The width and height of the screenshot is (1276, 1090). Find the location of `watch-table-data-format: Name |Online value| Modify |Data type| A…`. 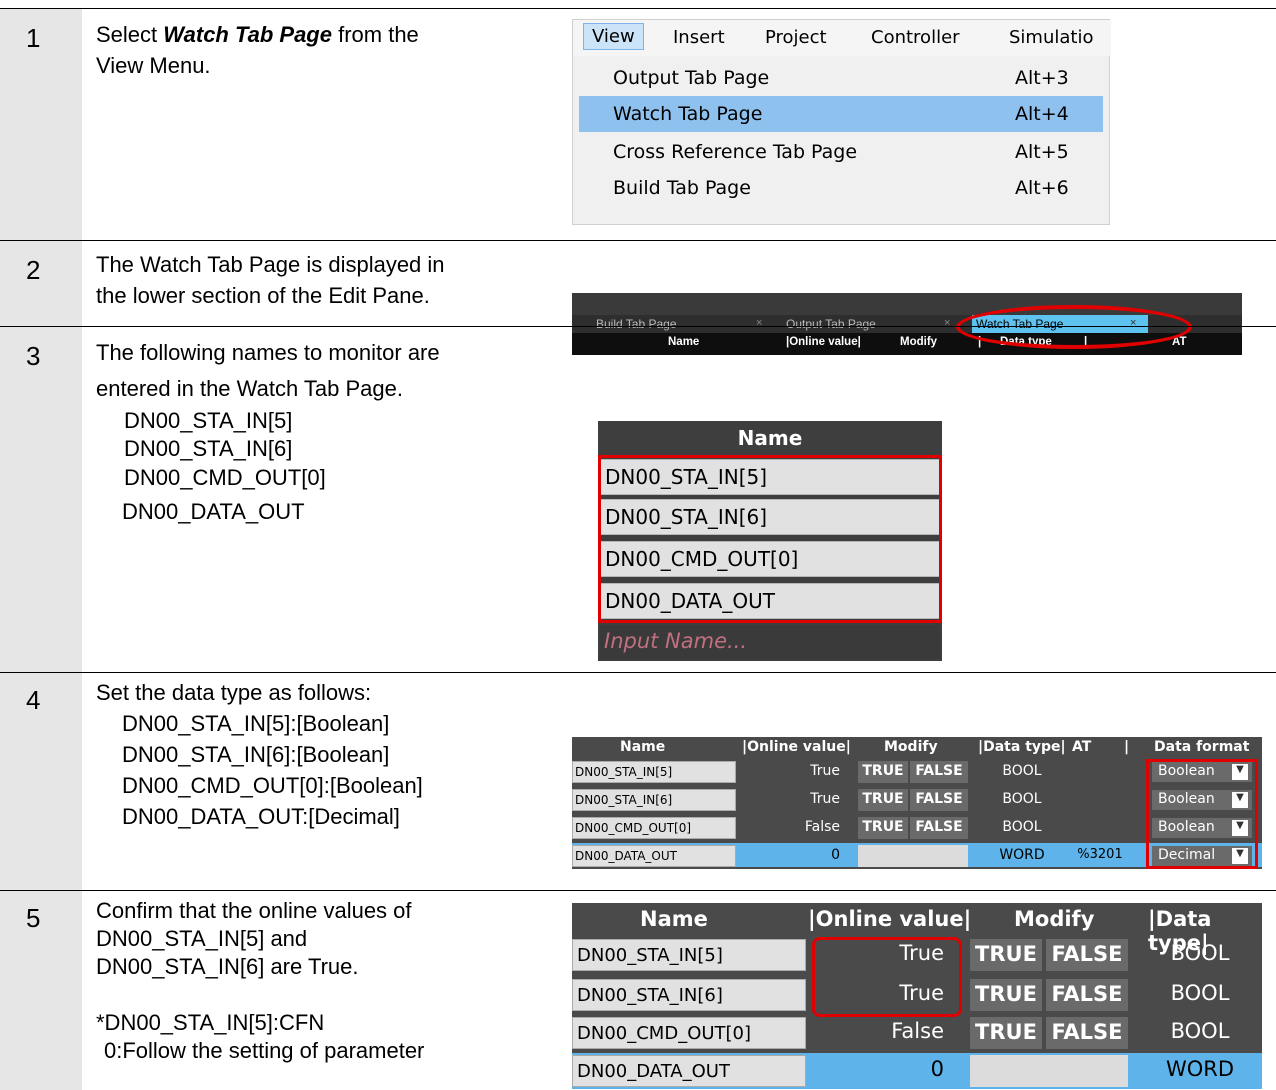

watch-table-data-format: Name |Online value| Modify |Data type| A… is located at coordinates (917, 803).